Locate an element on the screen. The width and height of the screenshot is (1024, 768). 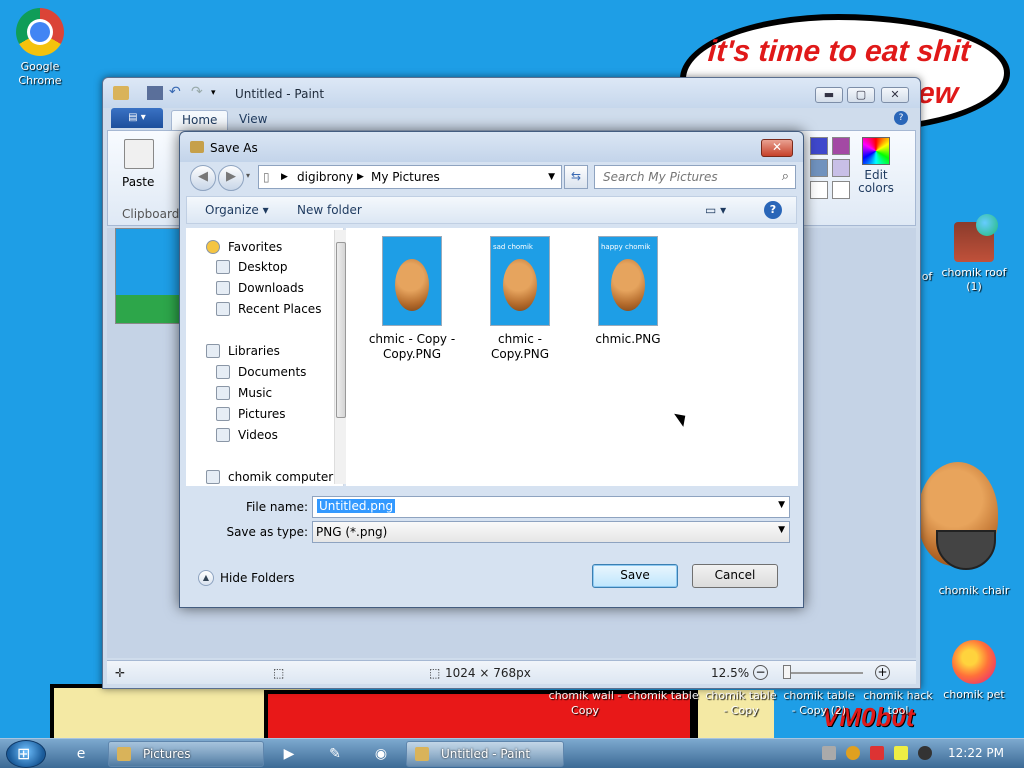
search-box: ⌕ is located at coordinates (695, 177).